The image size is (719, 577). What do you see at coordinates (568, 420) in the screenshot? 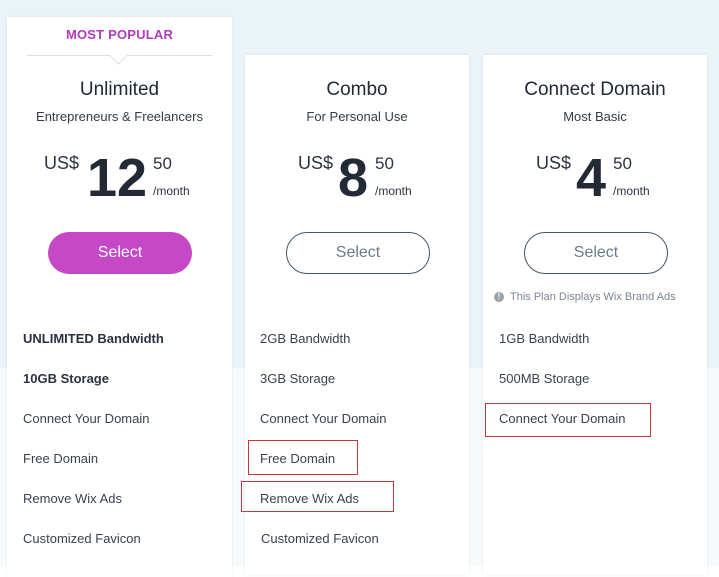
I see `highlight-box-connect-your-domain` at bounding box center [568, 420].